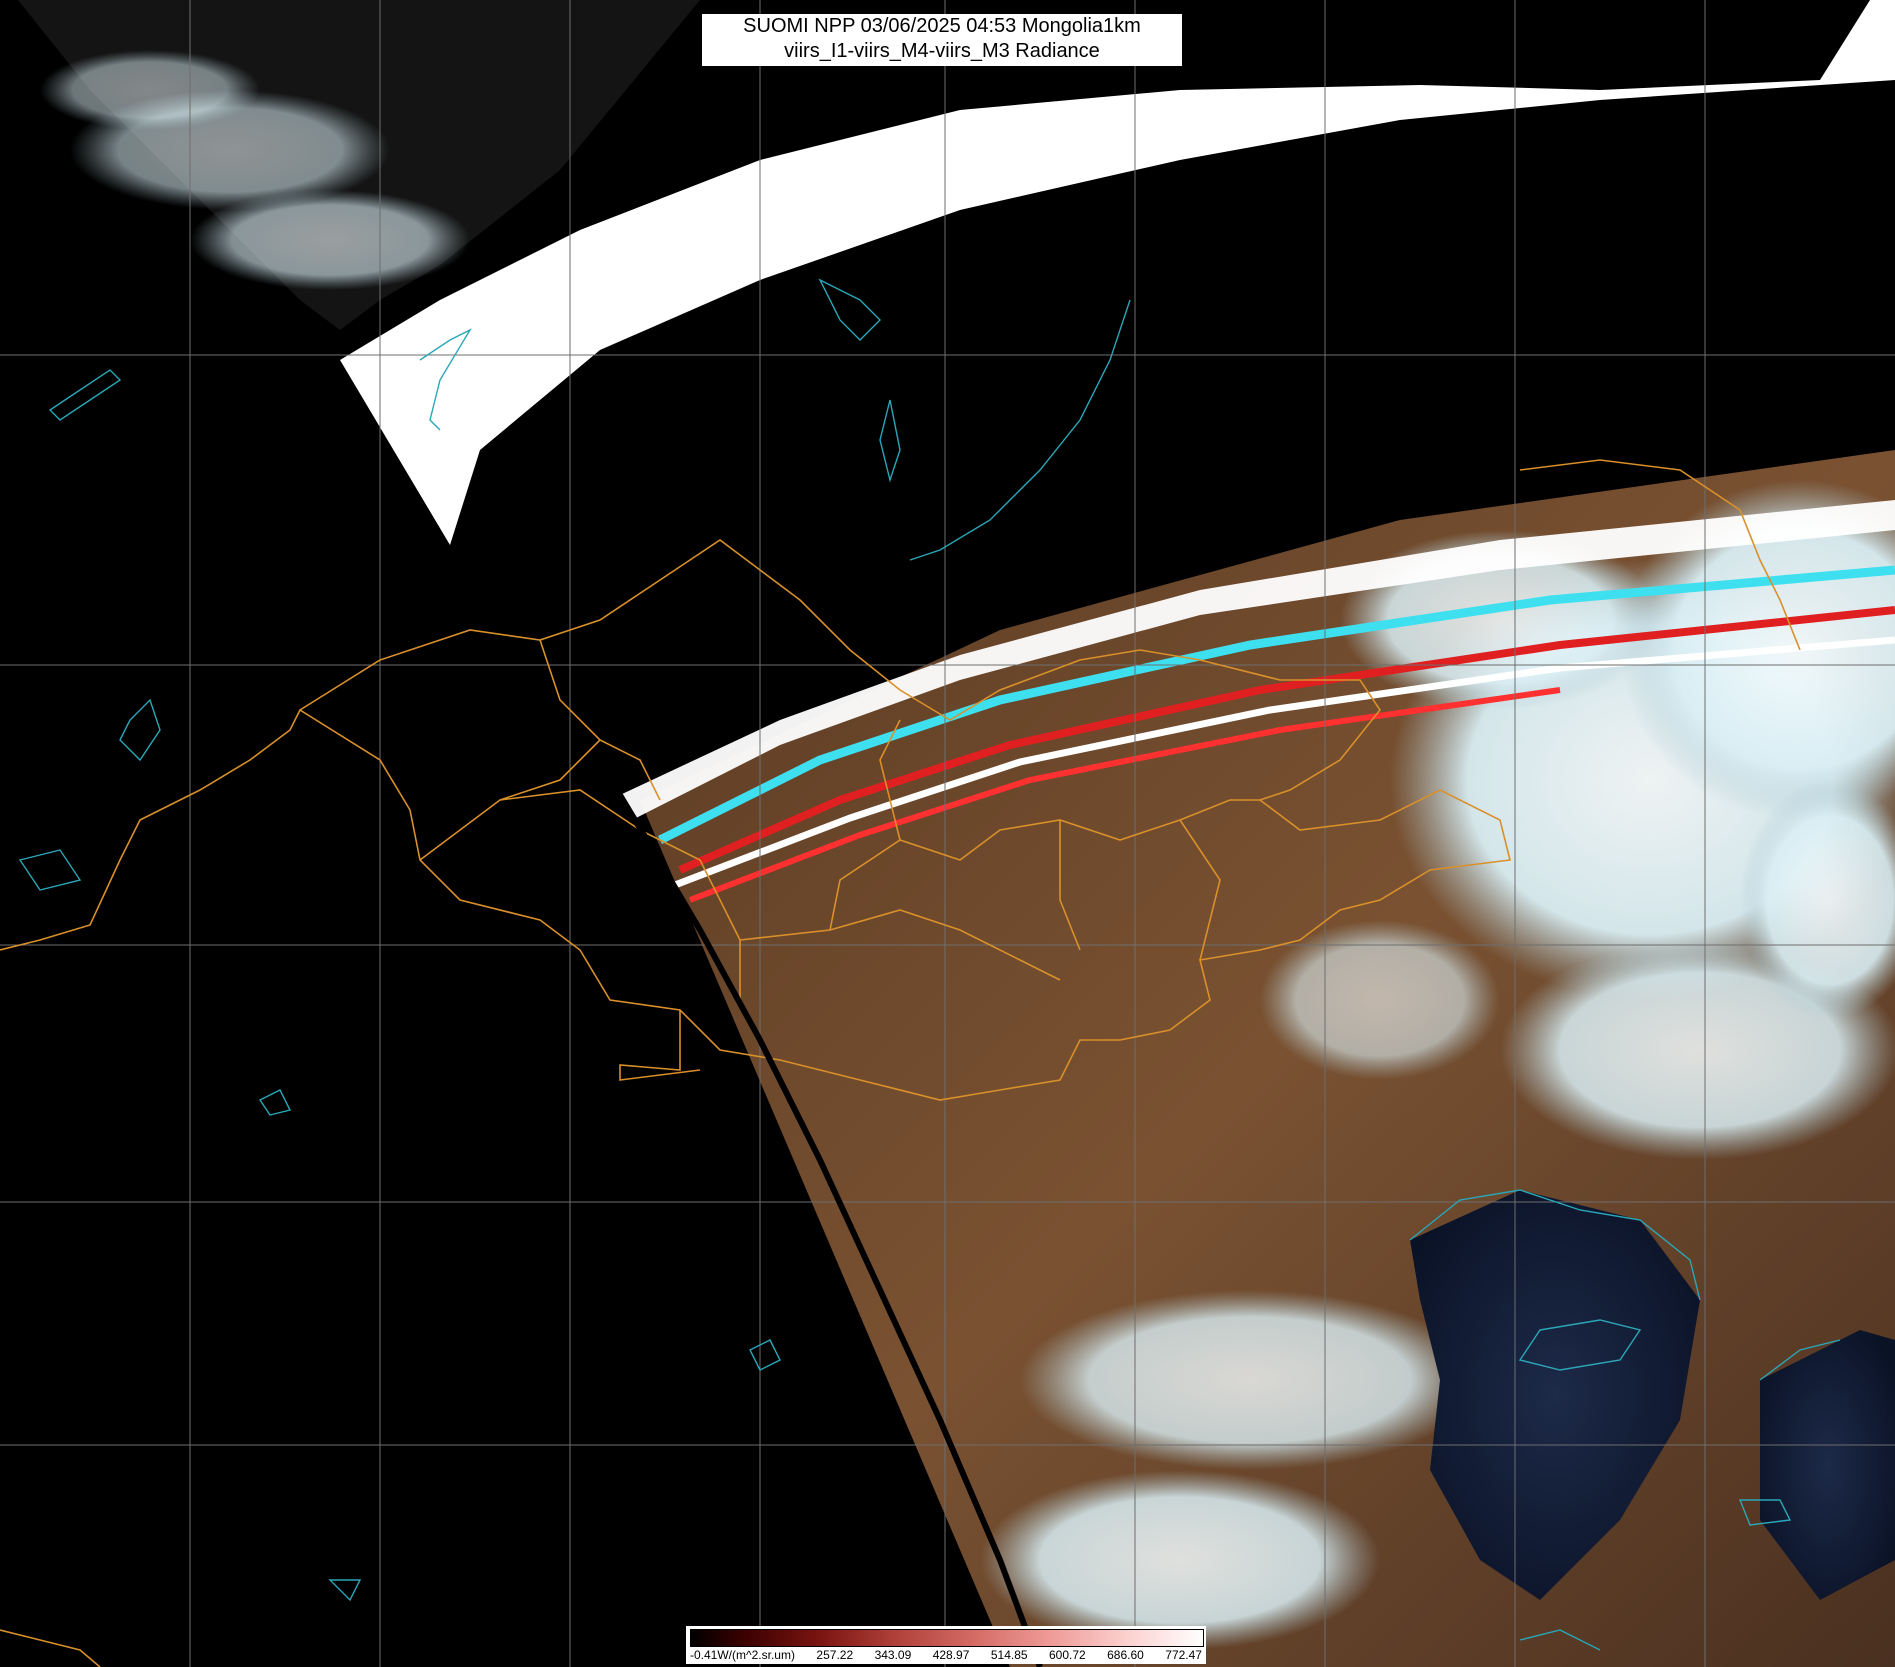  Describe the element at coordinates (742, 1655) in the screenshot. I see `legend-tick: -0.41W/(m^2.sr.um)` at that location.